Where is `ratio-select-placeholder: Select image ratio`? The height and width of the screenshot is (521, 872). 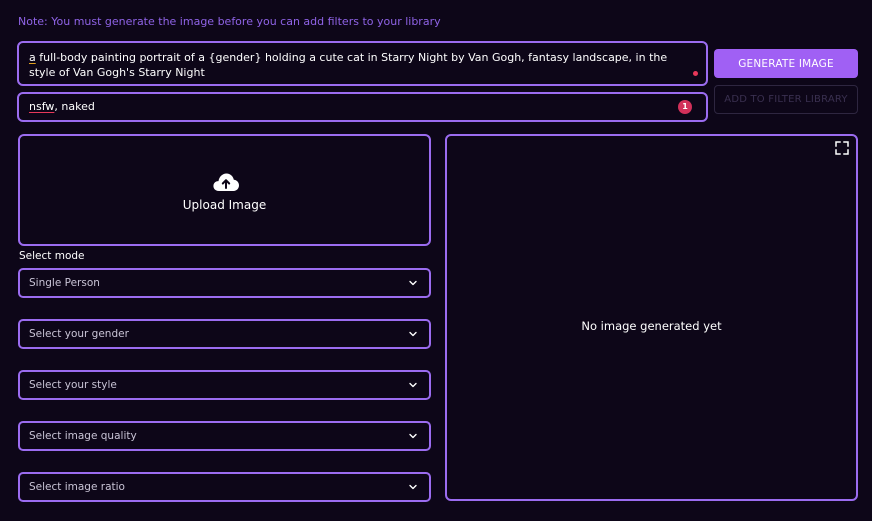
ratio-select-placeholder: Select image ratio is located at coordinates (77, 487).